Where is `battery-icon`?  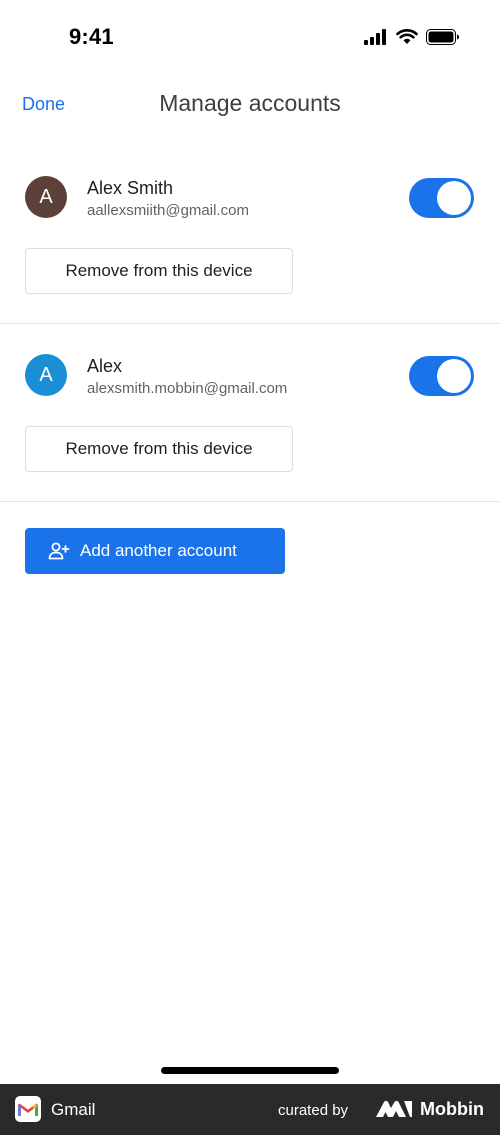 battery-icon is located at coordinates (442, 37).